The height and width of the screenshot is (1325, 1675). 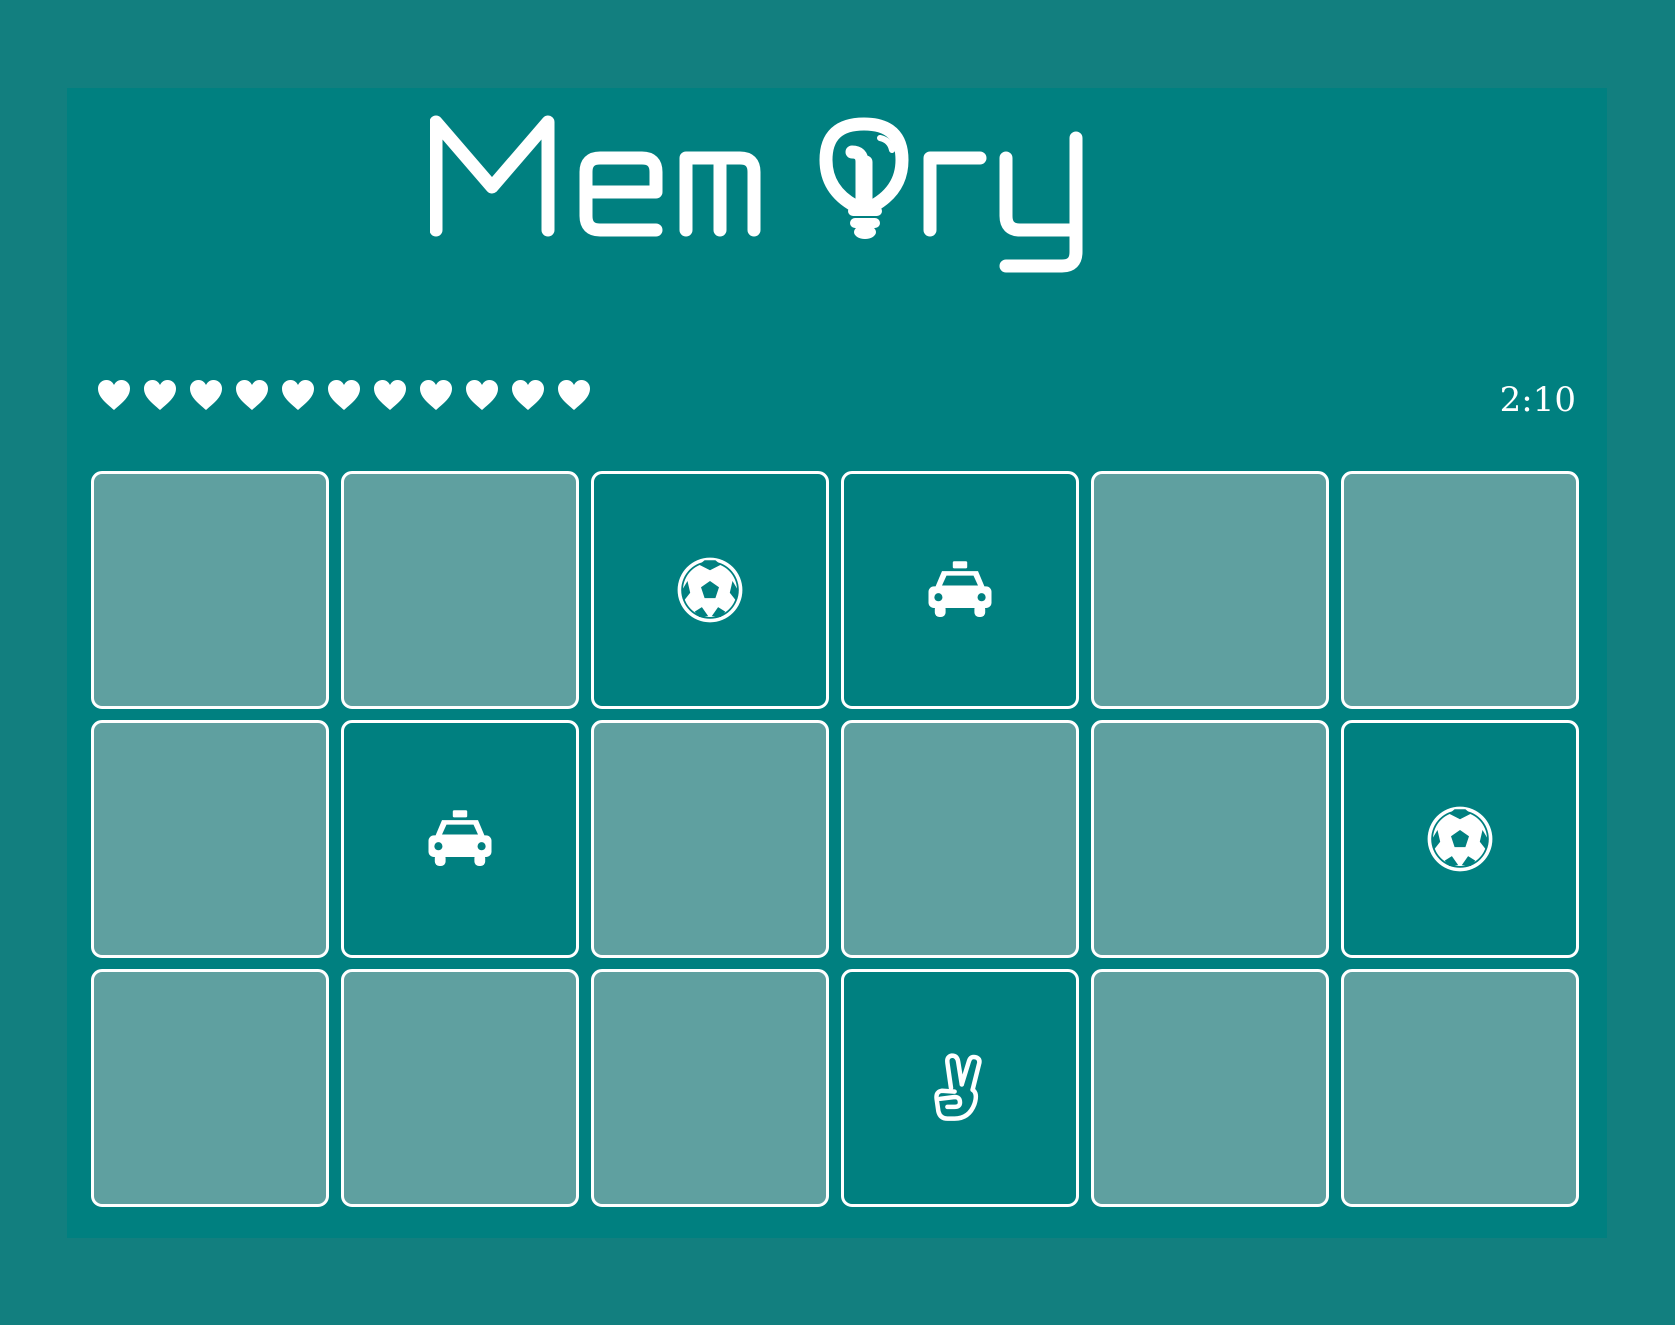 I want to click on peace-hand-icon, so click(x=958, y=1087).